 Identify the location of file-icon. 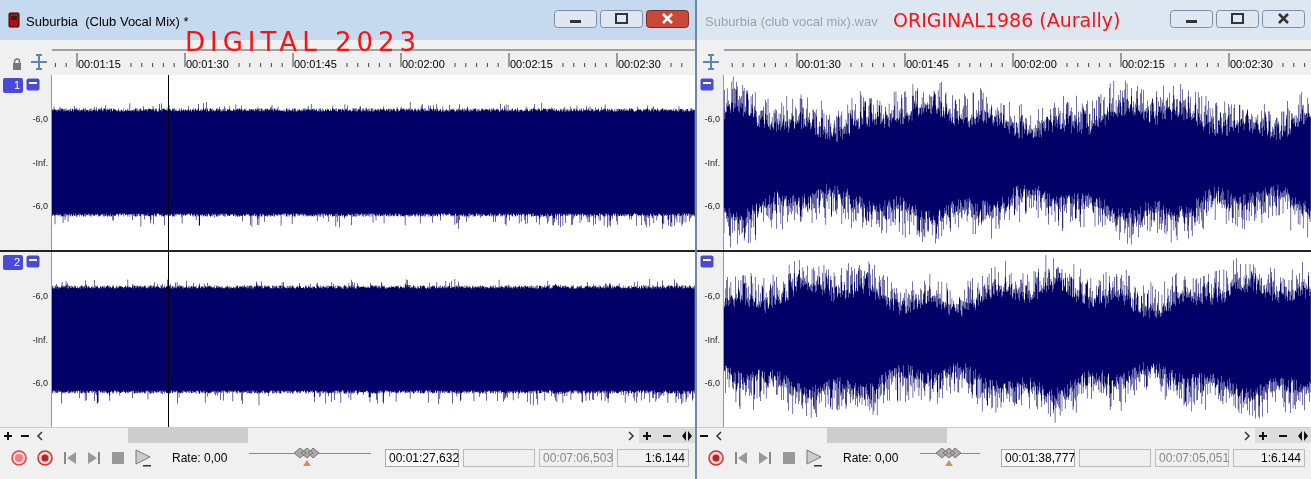
(14, 20).